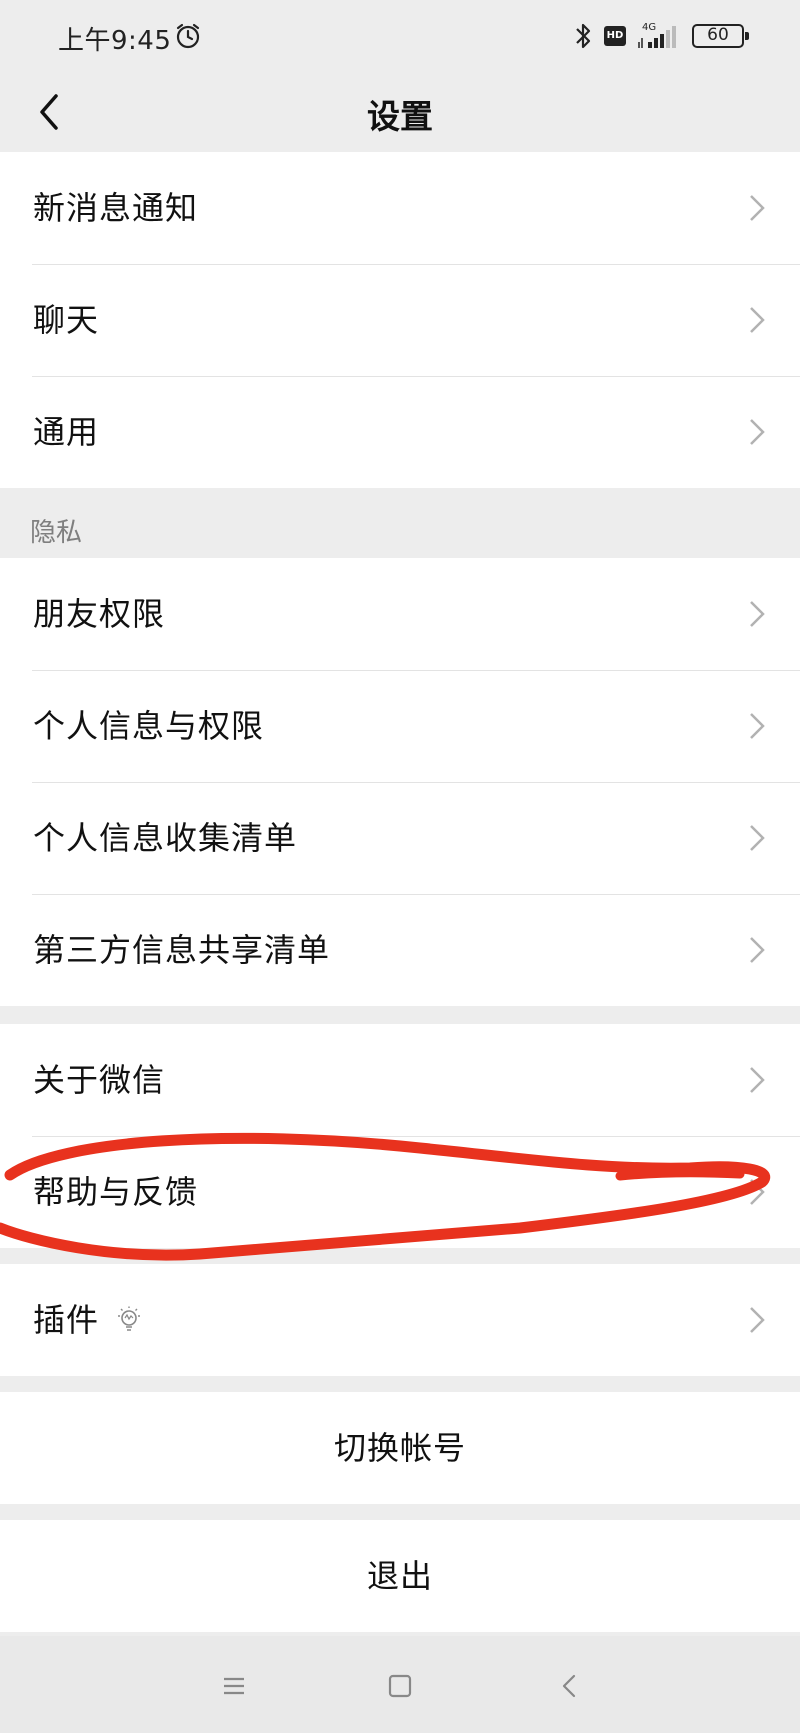  I want to click on plugins-group: 插件, so click(400, 1320).